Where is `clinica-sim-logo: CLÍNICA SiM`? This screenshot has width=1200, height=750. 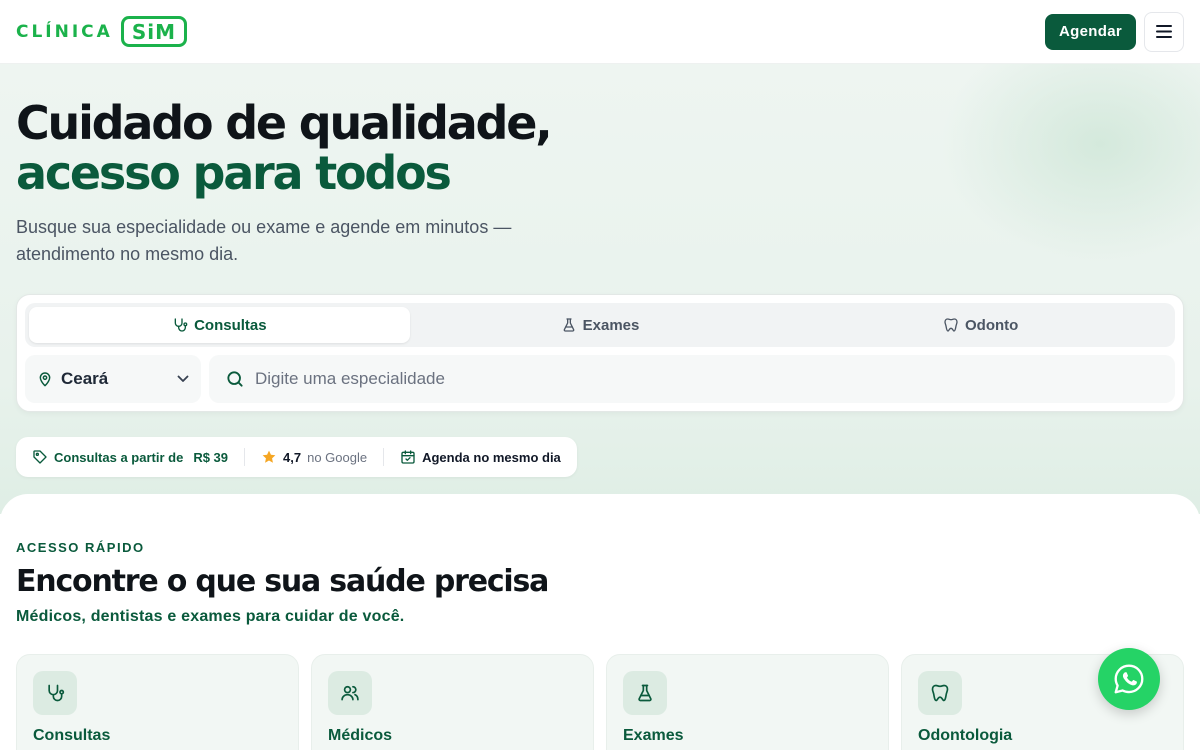 clinica-sim-logo: CLÍNICA SiM is located at coordinates (101, 31).